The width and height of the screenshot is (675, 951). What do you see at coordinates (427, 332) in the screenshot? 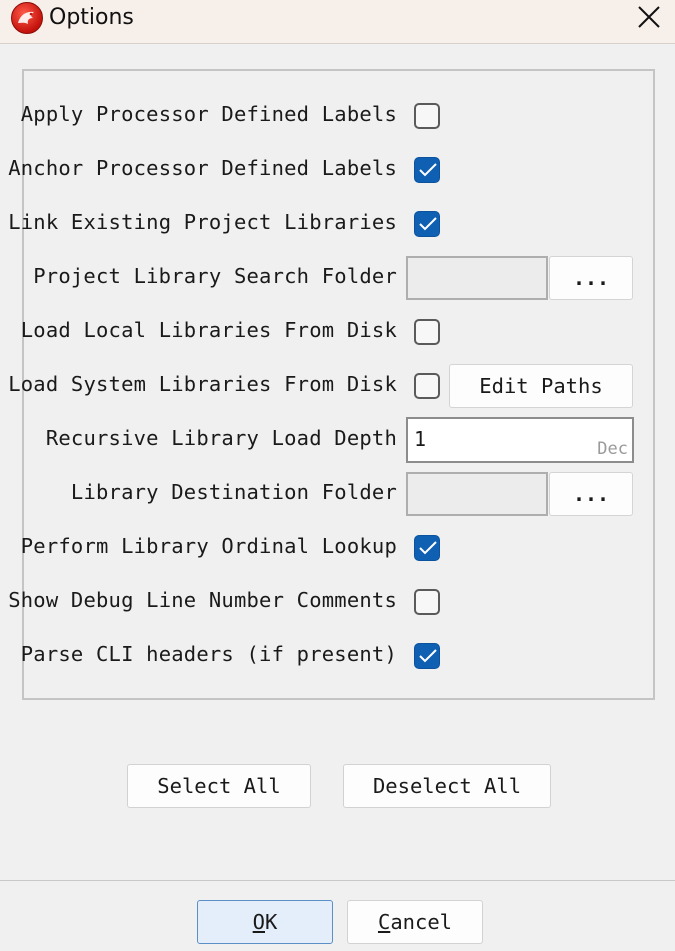
I see `checkbox-load-local-libraries` at bounding box center [427, 332].